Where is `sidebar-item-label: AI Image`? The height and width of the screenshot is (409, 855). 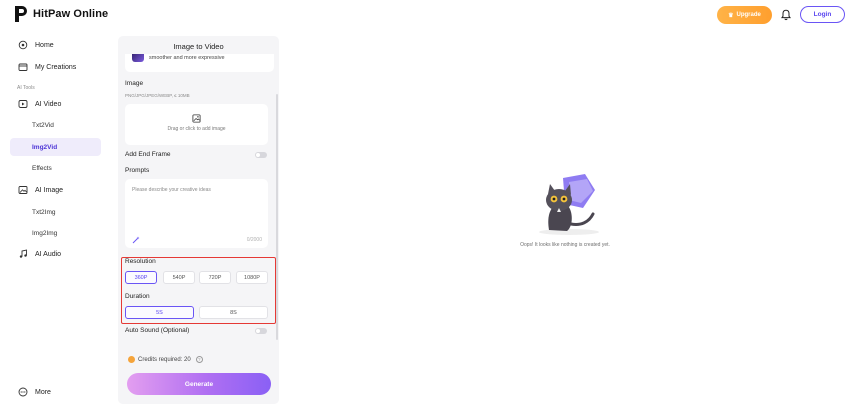
sidebar-item-label: AI Image is located at coordinates (49, 190).